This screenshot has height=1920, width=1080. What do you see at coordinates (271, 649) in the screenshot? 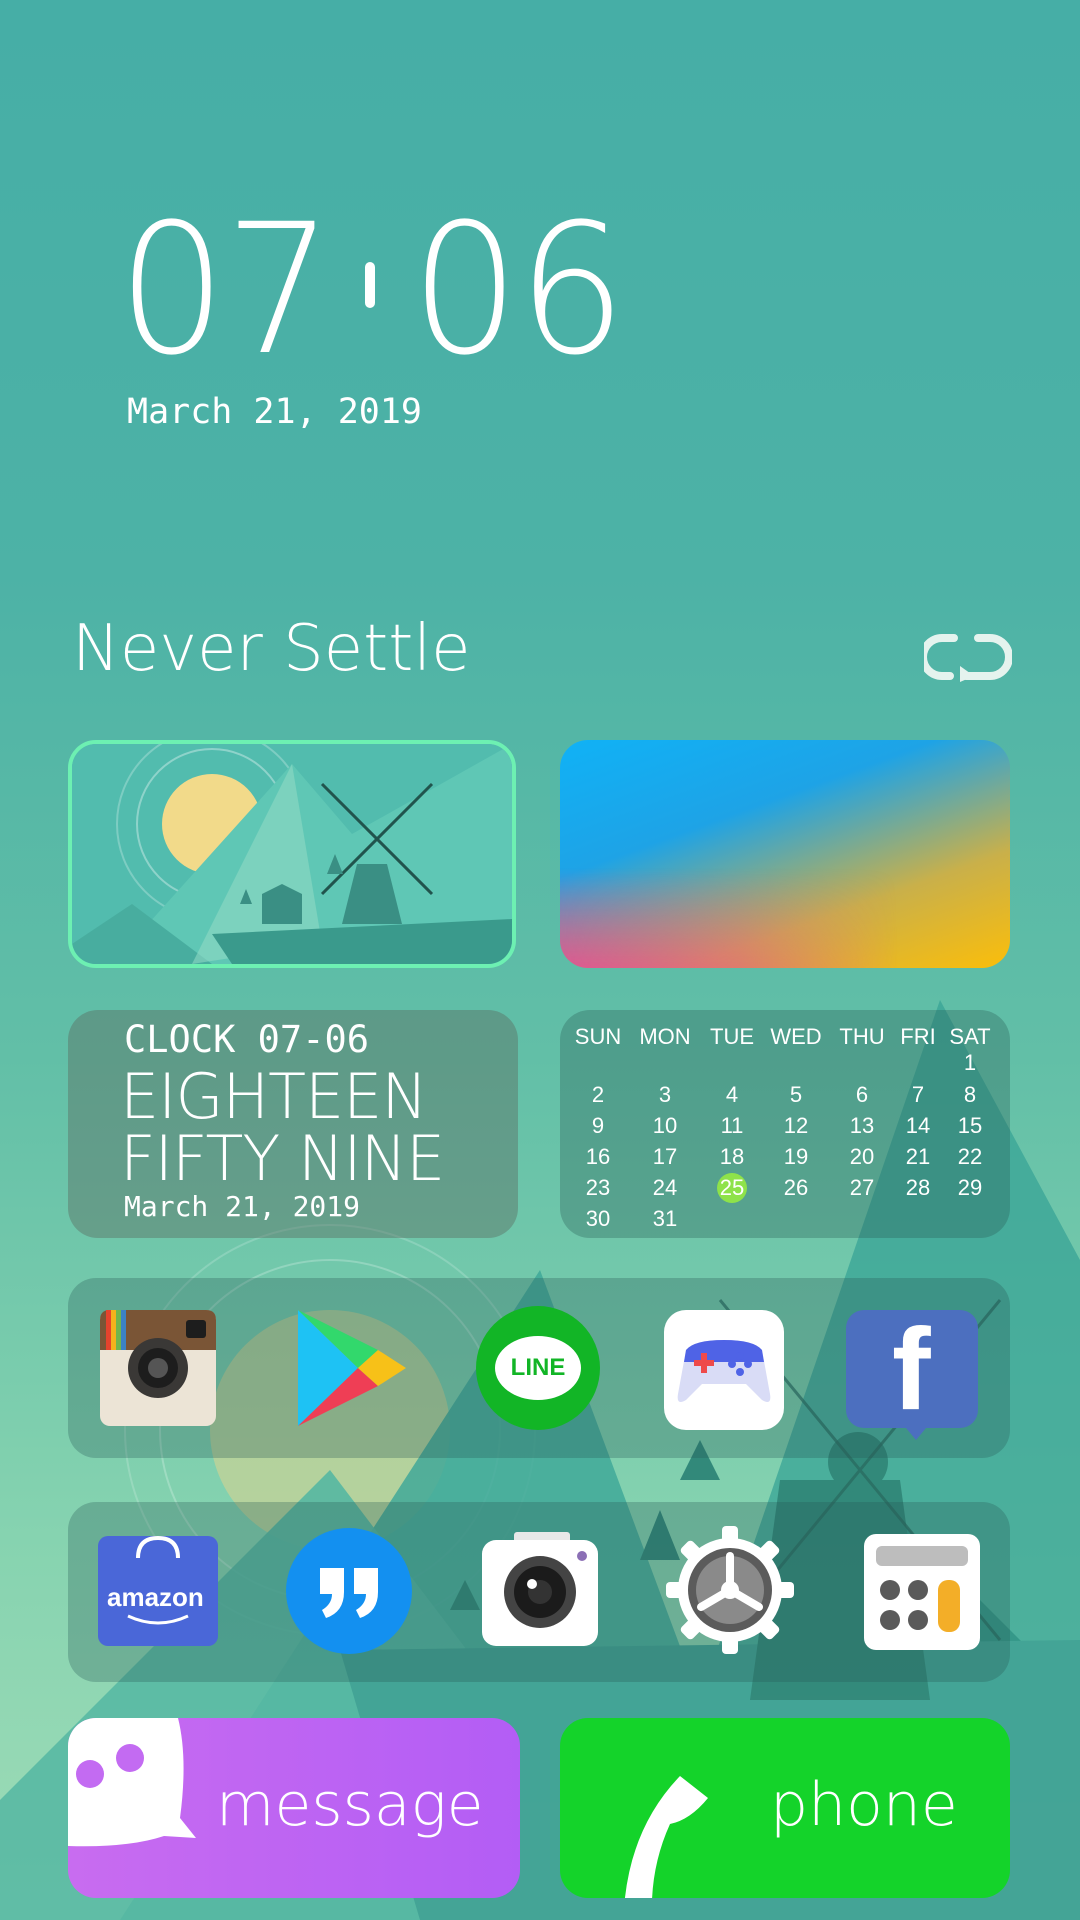
I see `motto-title: Never Settle` at bounding box center [271, 649].